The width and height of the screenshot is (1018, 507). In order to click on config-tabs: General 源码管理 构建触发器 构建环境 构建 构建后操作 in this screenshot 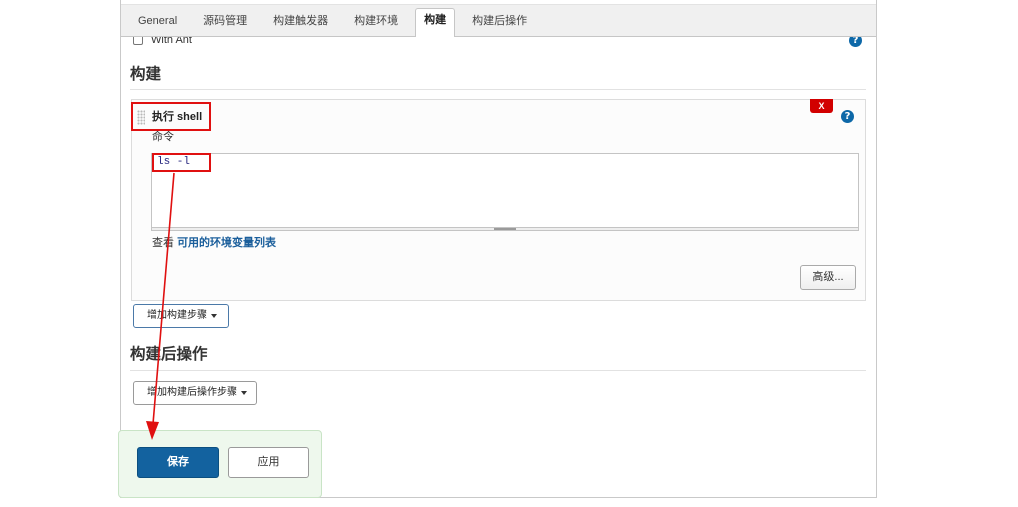, I will do `click(332, 22)`.